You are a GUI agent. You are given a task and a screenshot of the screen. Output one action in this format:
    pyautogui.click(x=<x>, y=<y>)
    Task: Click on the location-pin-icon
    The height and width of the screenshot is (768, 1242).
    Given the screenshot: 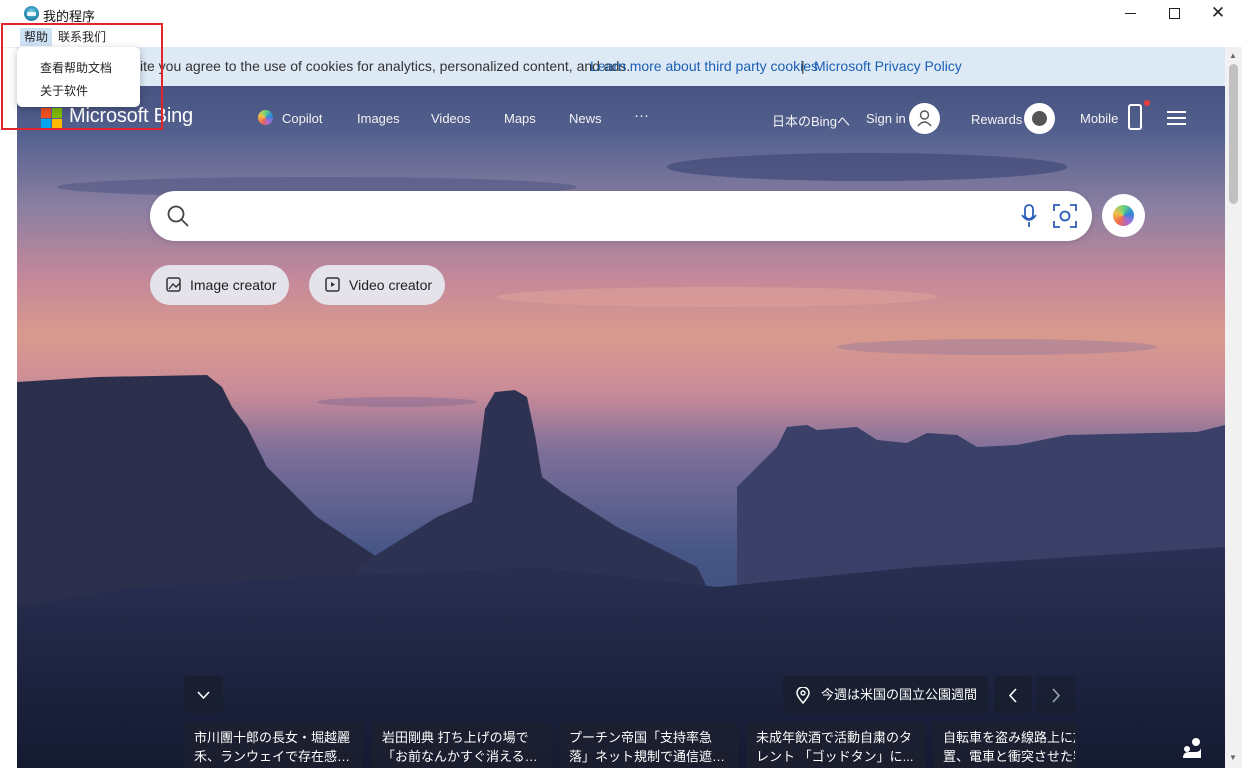 What is the action you would take?
    pyautogui.click(x=803, y=695)
    